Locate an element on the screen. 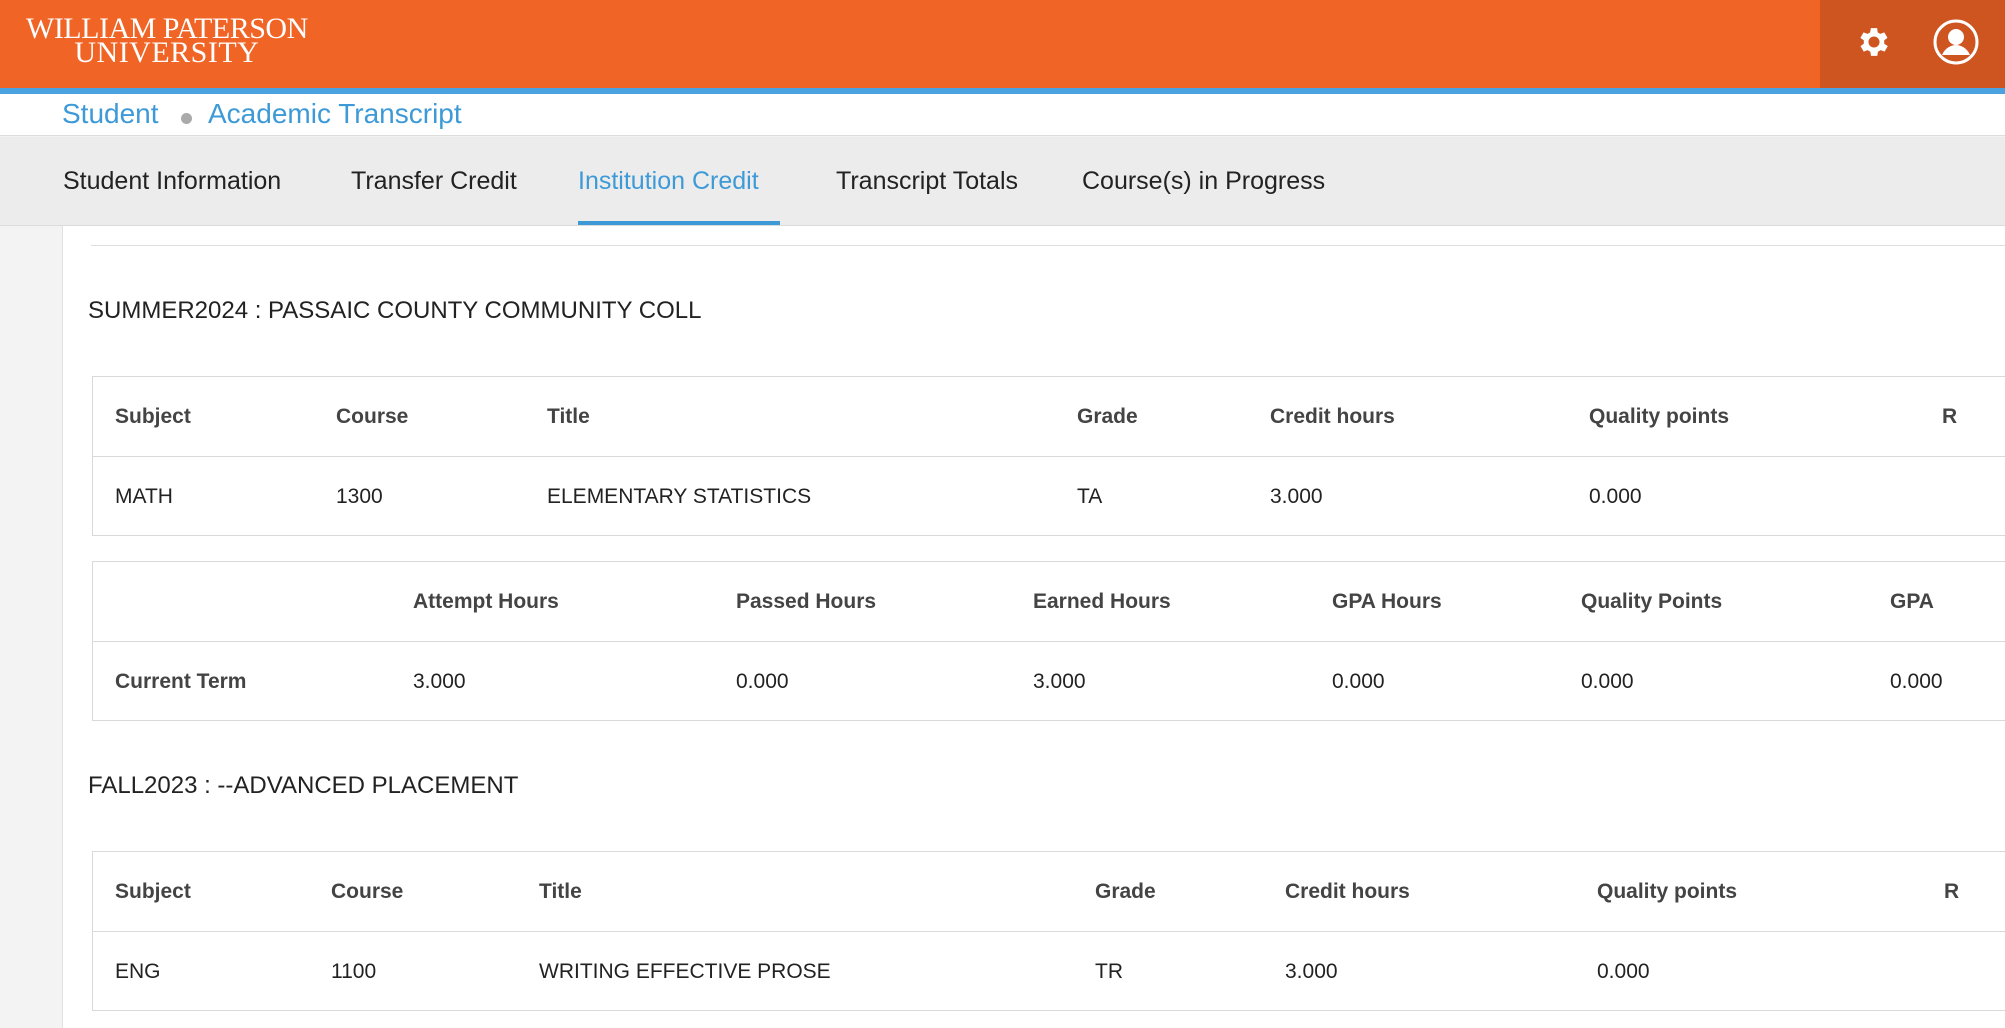 The height and width of the screenshot is (1028, 2005). active-tab-indicator is located at coordinates (679, 223).